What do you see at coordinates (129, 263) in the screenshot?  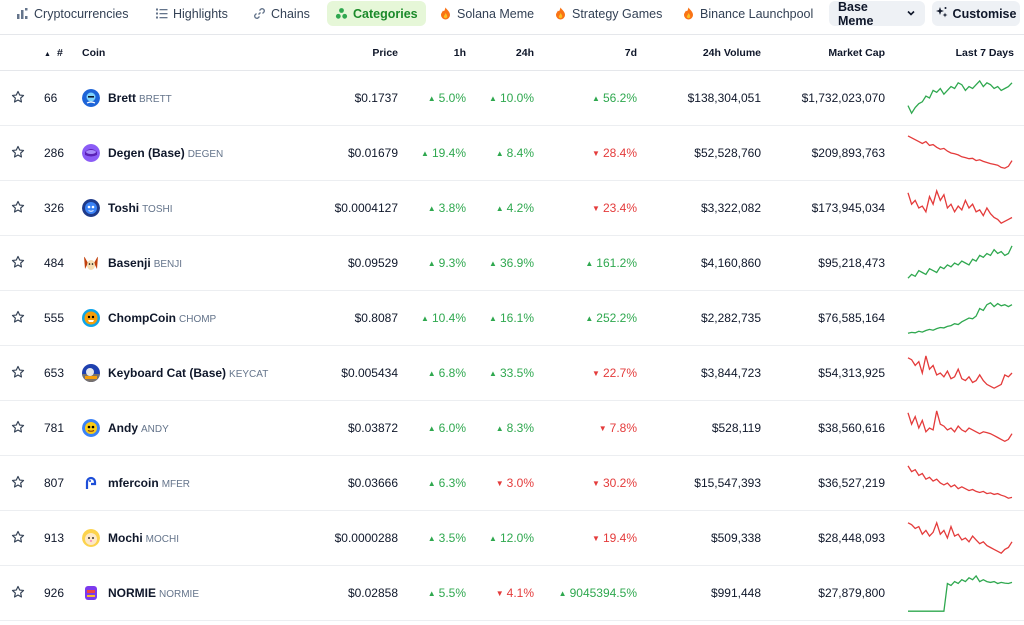 I see `coin-name: Basenji` at bounding box center [129, 263].